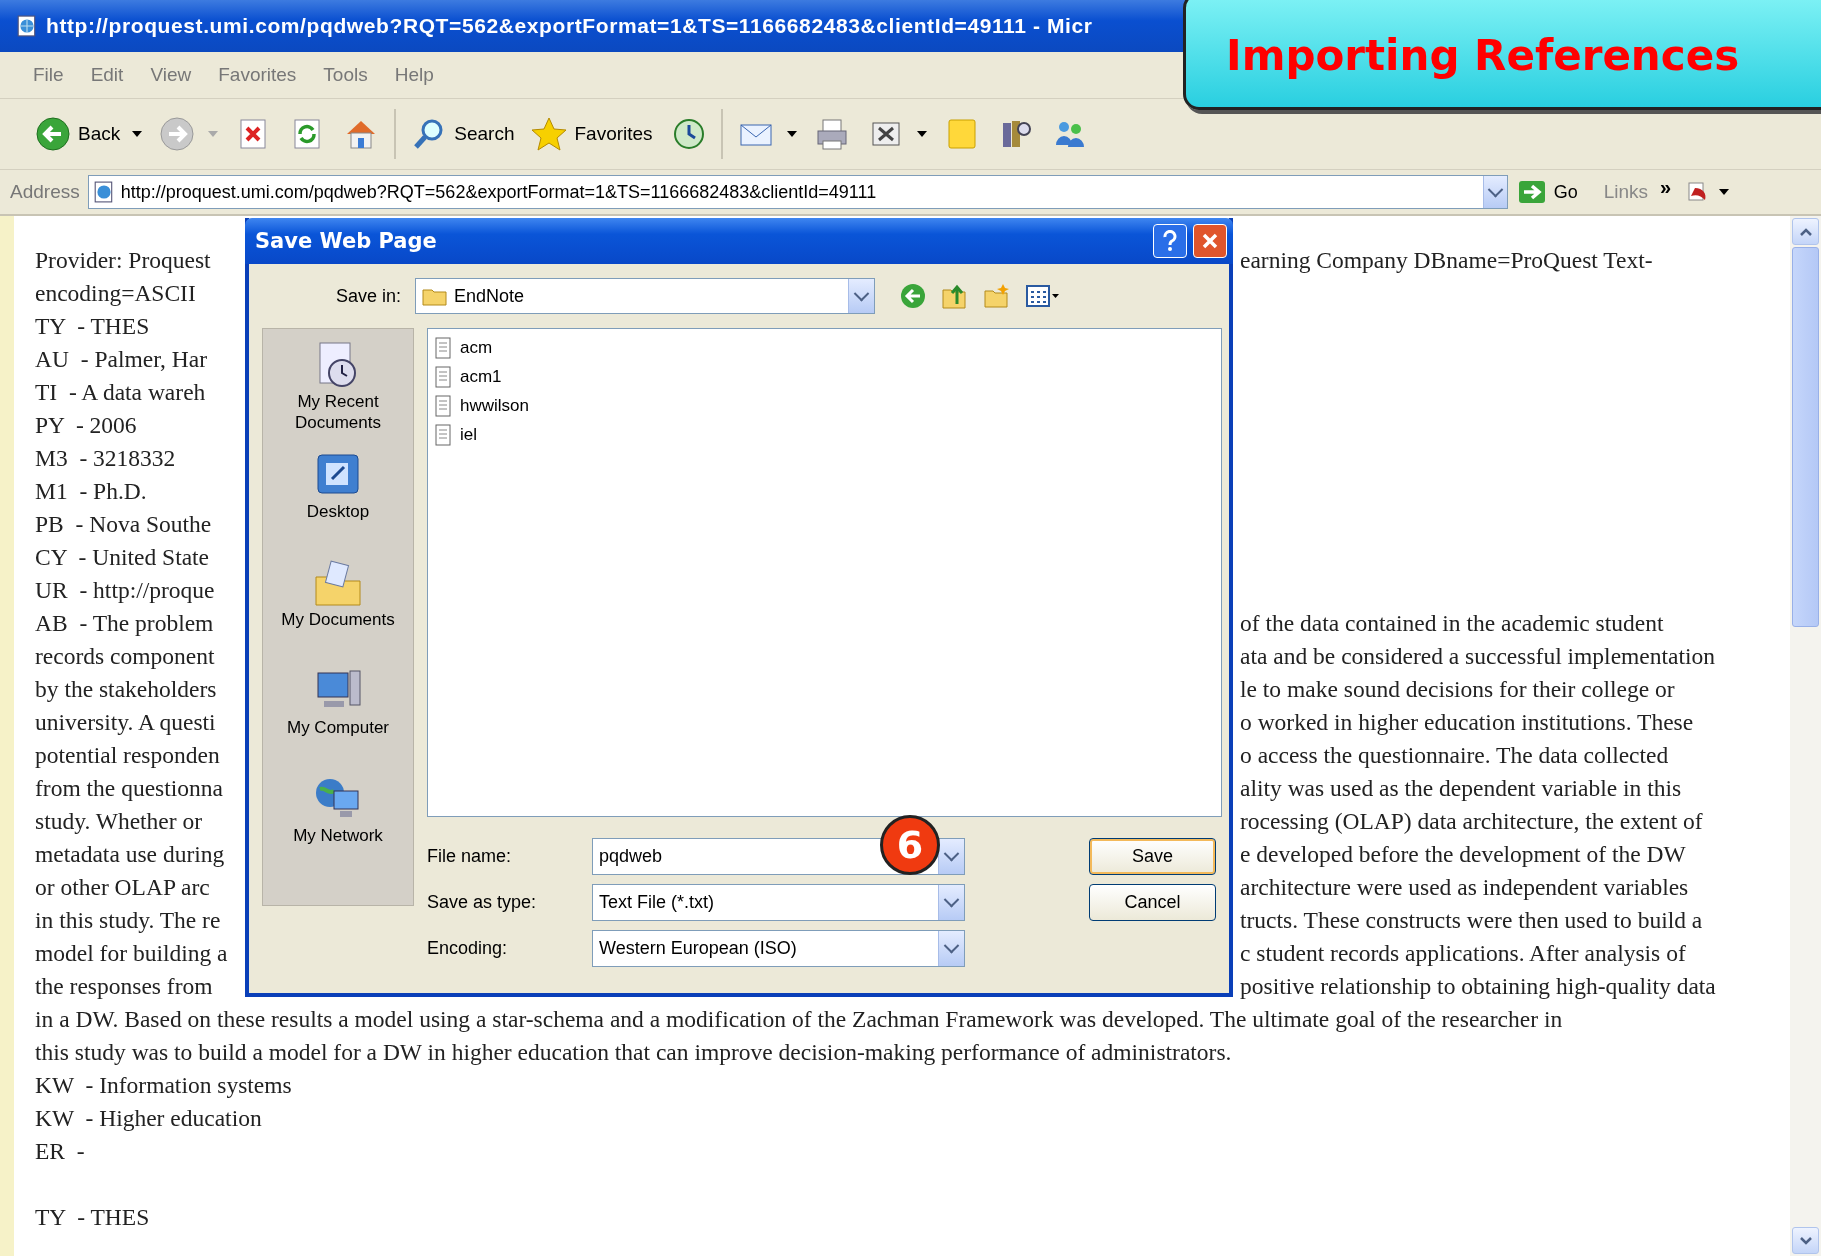 This screenshot has width=1821, height=1256. What do you see at coordinates (1452, 623) in the screenshot?
I see `text-line: of the data contained in the academic student` at bounding box center [1452, 623].